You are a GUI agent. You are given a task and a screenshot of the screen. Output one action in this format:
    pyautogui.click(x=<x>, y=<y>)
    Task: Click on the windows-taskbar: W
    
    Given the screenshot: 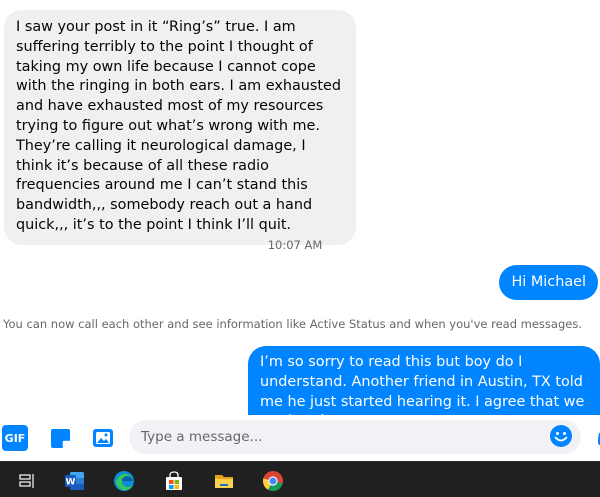 What is the action you would take?
    pyautogui.click(x=300, y=479)
    